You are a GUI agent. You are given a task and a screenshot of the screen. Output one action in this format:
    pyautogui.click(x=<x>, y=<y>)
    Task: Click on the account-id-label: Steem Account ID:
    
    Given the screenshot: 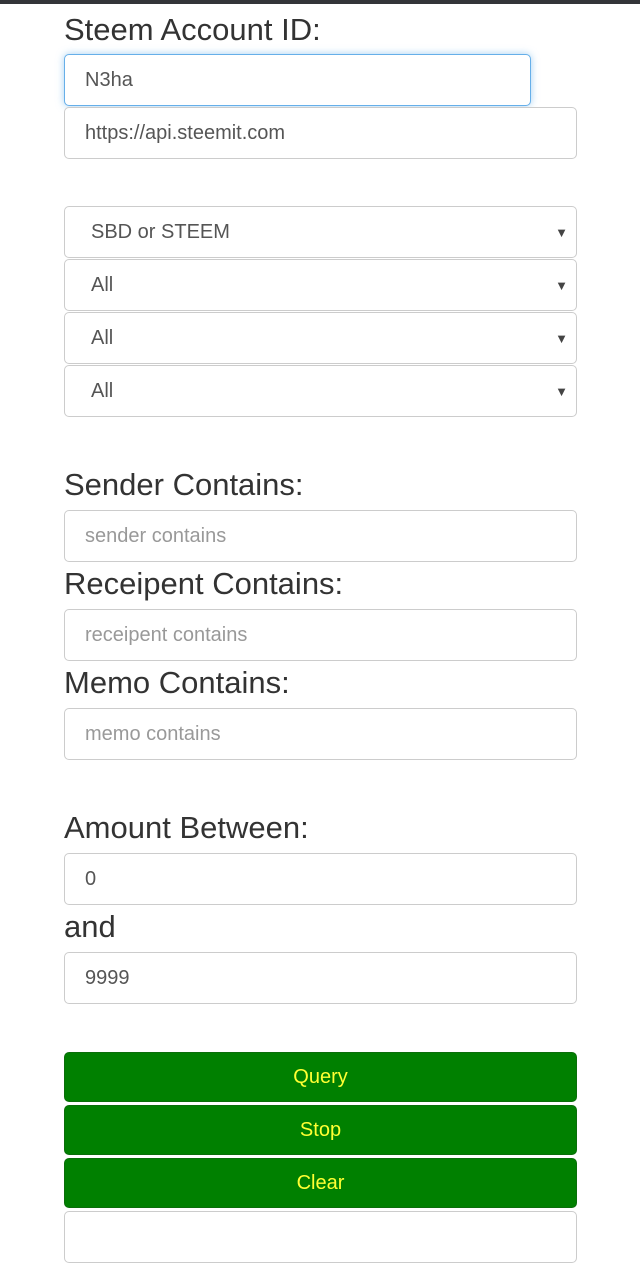 What is the action you would take?
    pyautogui.click(x=192, y=29)
    